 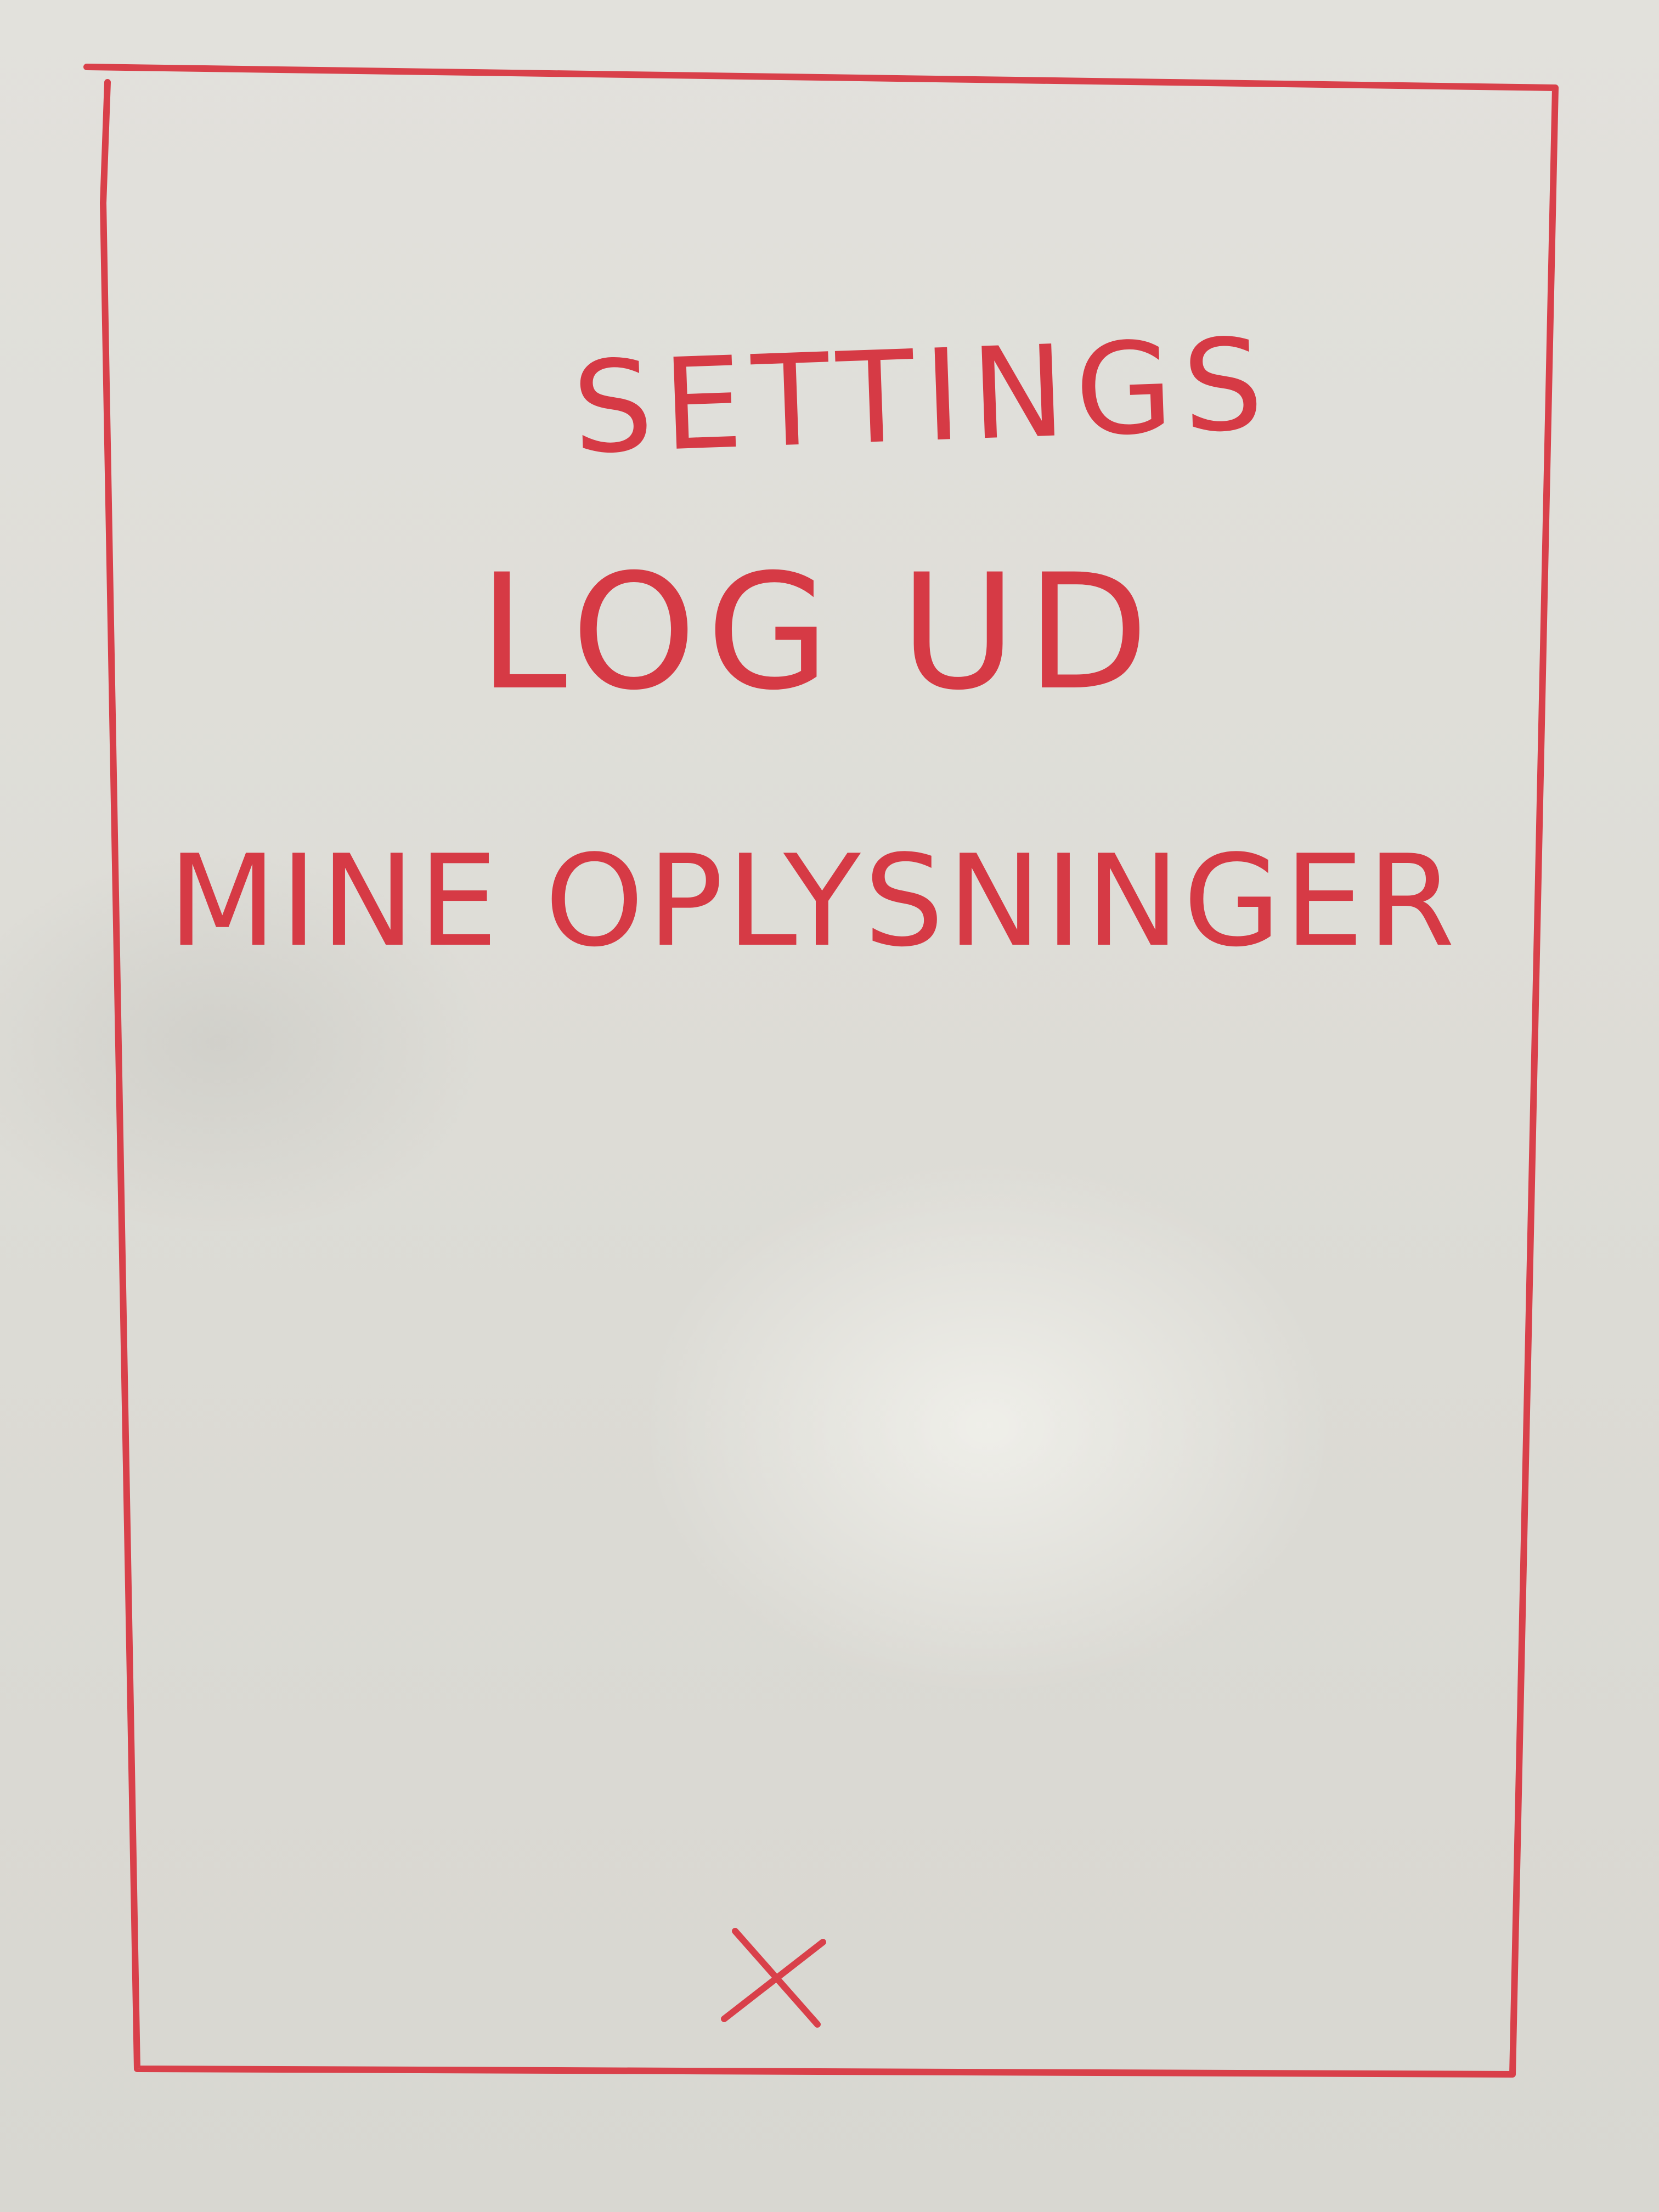 I want to click on close-button, so click(x=773, y=1981).